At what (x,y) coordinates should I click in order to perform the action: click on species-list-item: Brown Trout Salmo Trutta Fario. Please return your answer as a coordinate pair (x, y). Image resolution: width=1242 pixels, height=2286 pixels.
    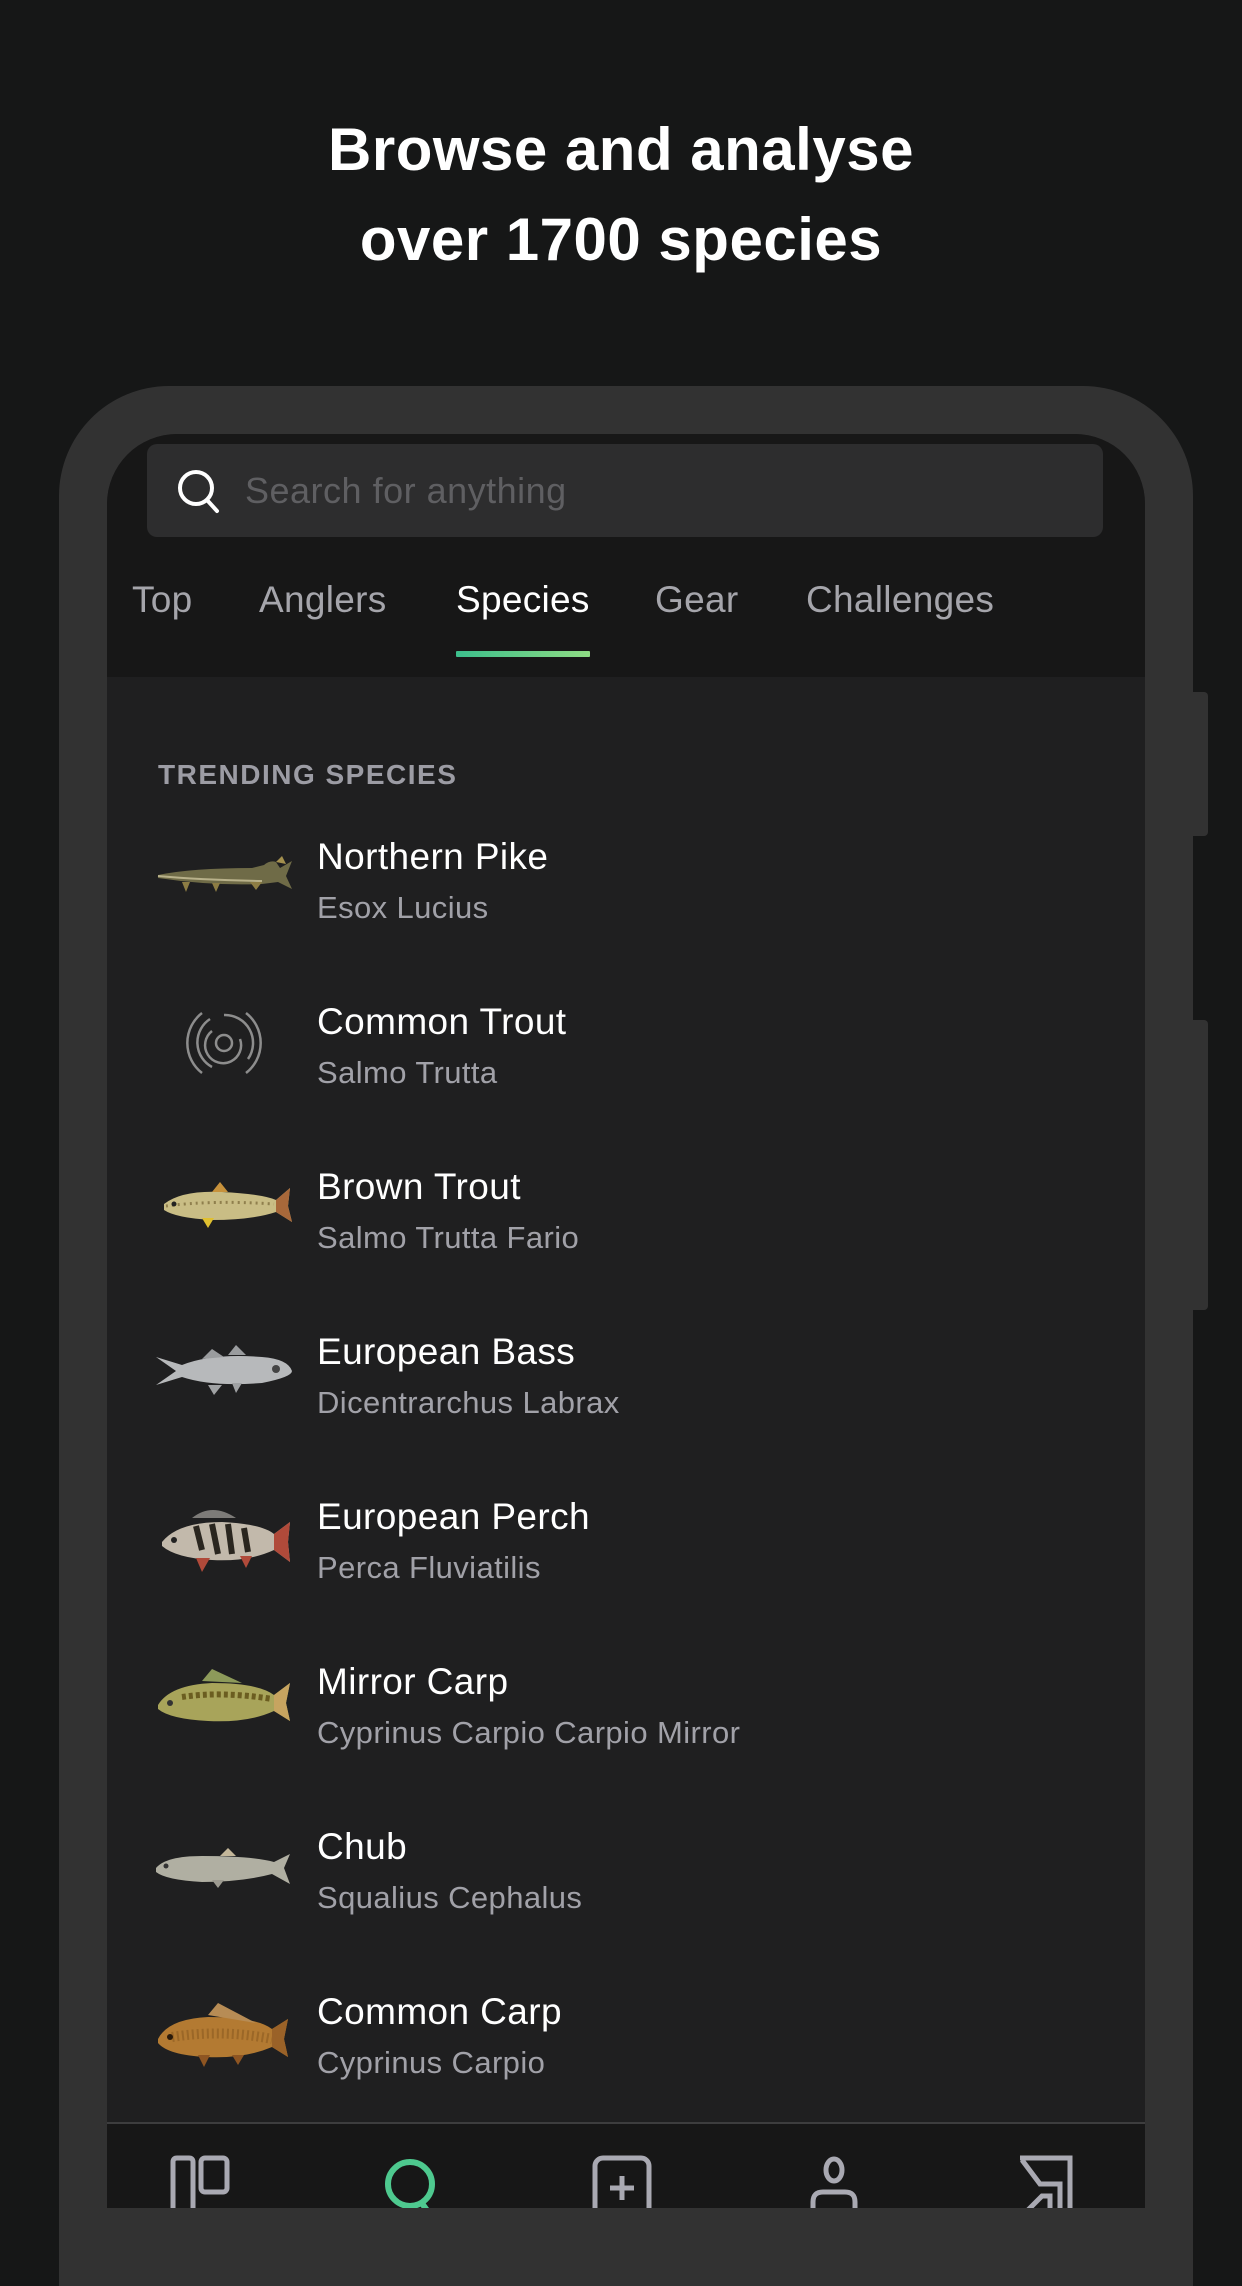
    Looking at the image, I should click on (626, 1236).